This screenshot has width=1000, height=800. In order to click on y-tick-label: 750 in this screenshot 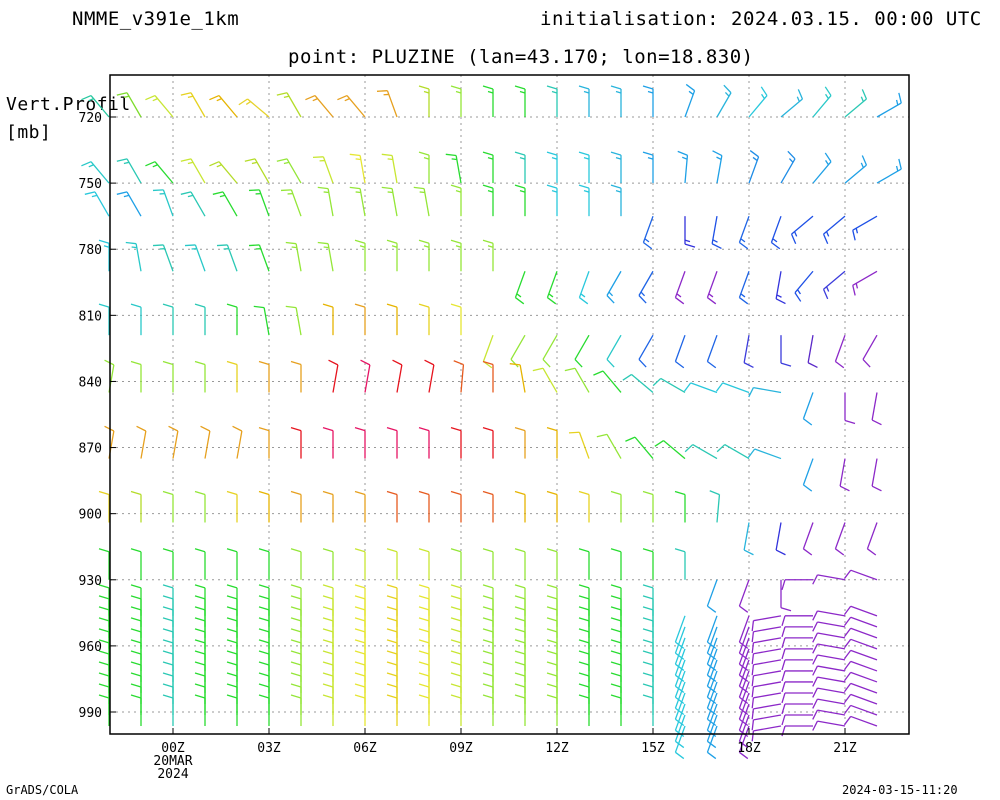, I will do `click(90, 184)`.